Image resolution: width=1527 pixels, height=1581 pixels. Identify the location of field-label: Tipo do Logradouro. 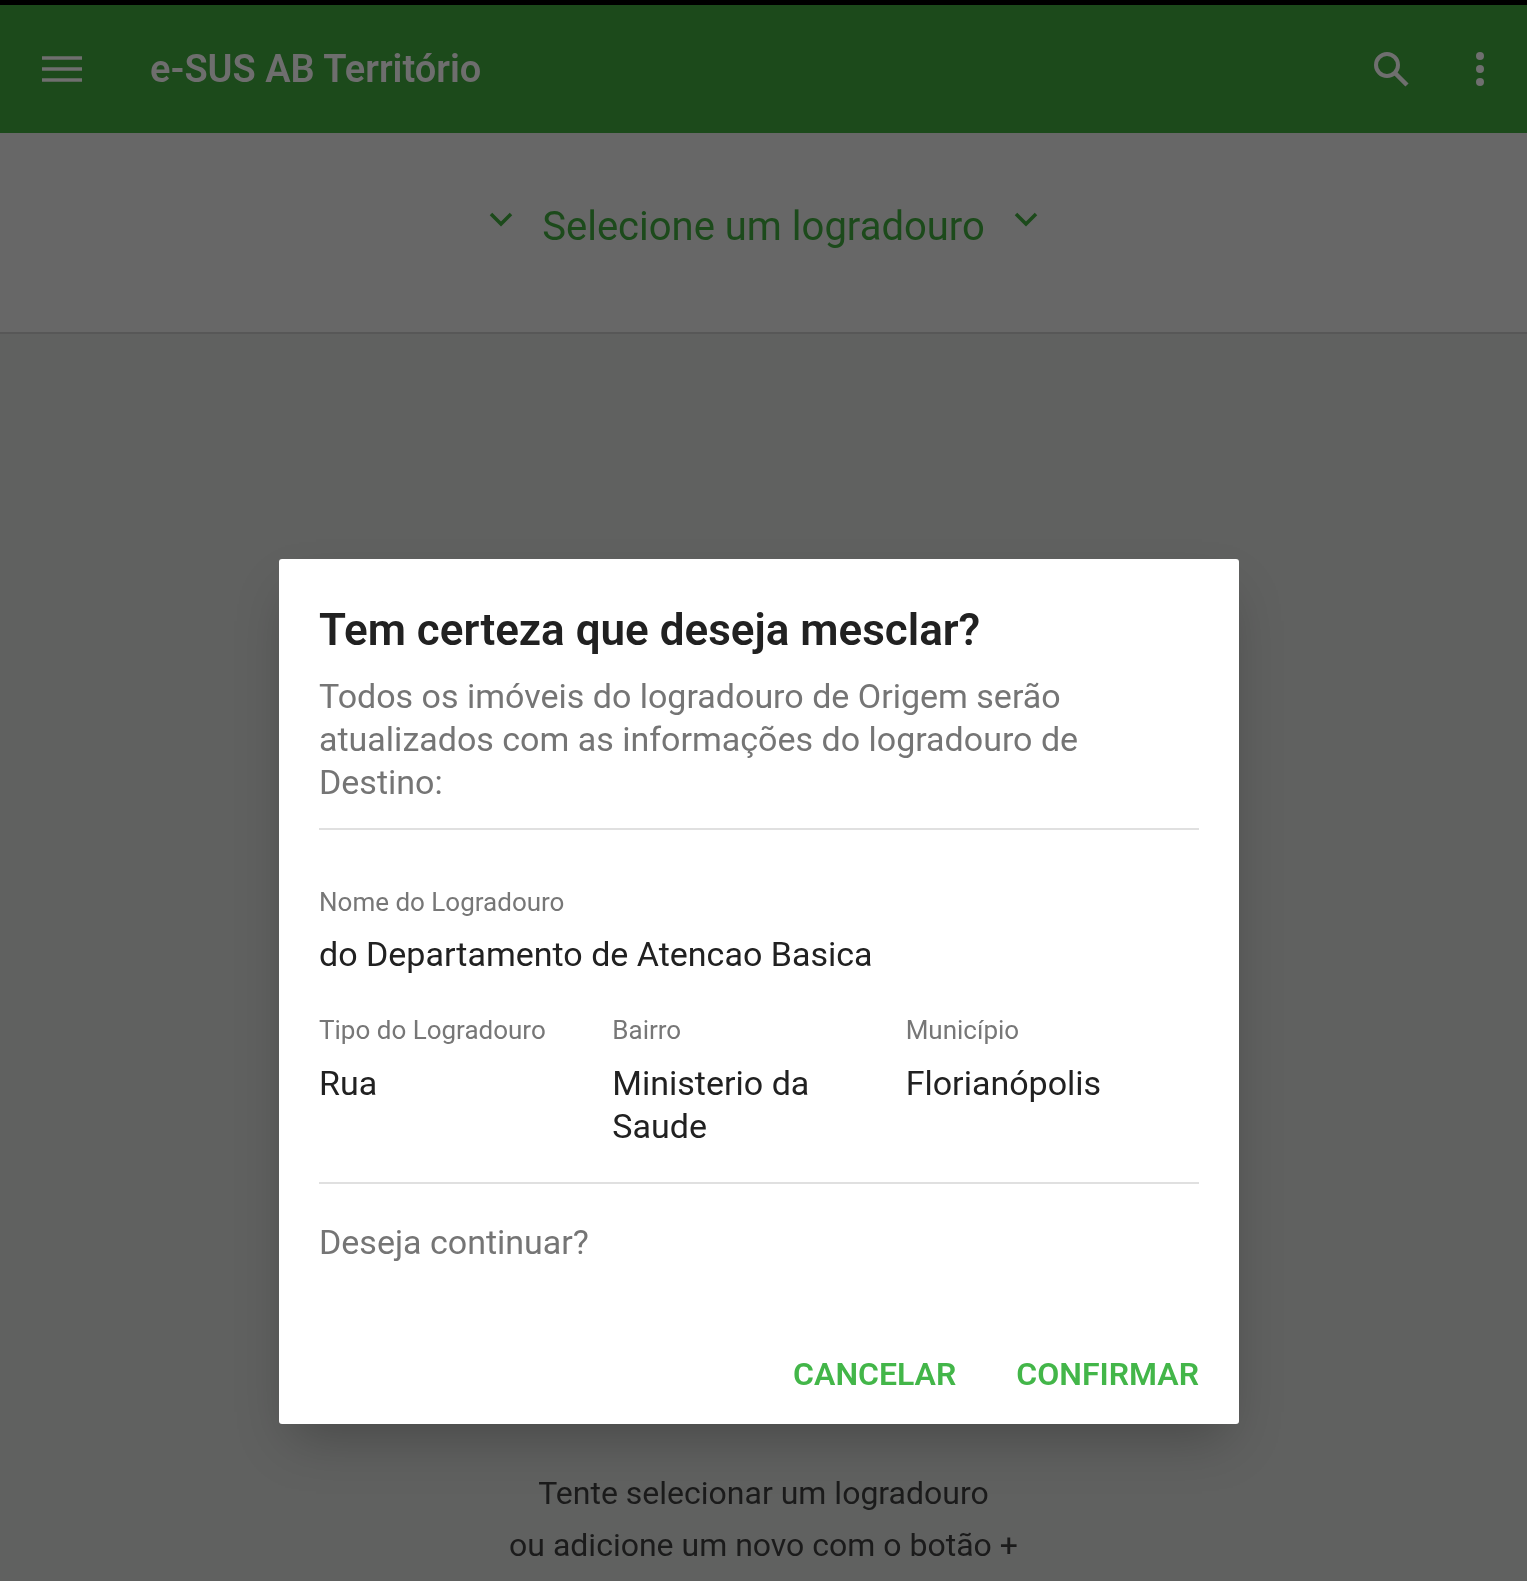
(433, 1030).